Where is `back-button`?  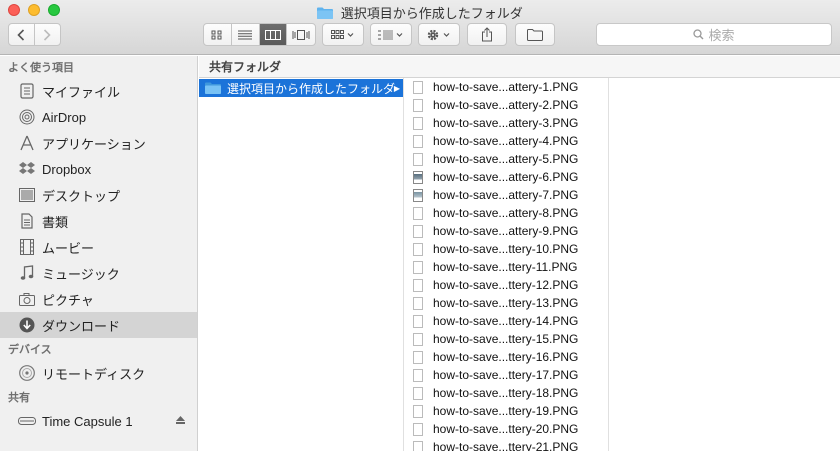
back-button is located at coordinates (22, 34).